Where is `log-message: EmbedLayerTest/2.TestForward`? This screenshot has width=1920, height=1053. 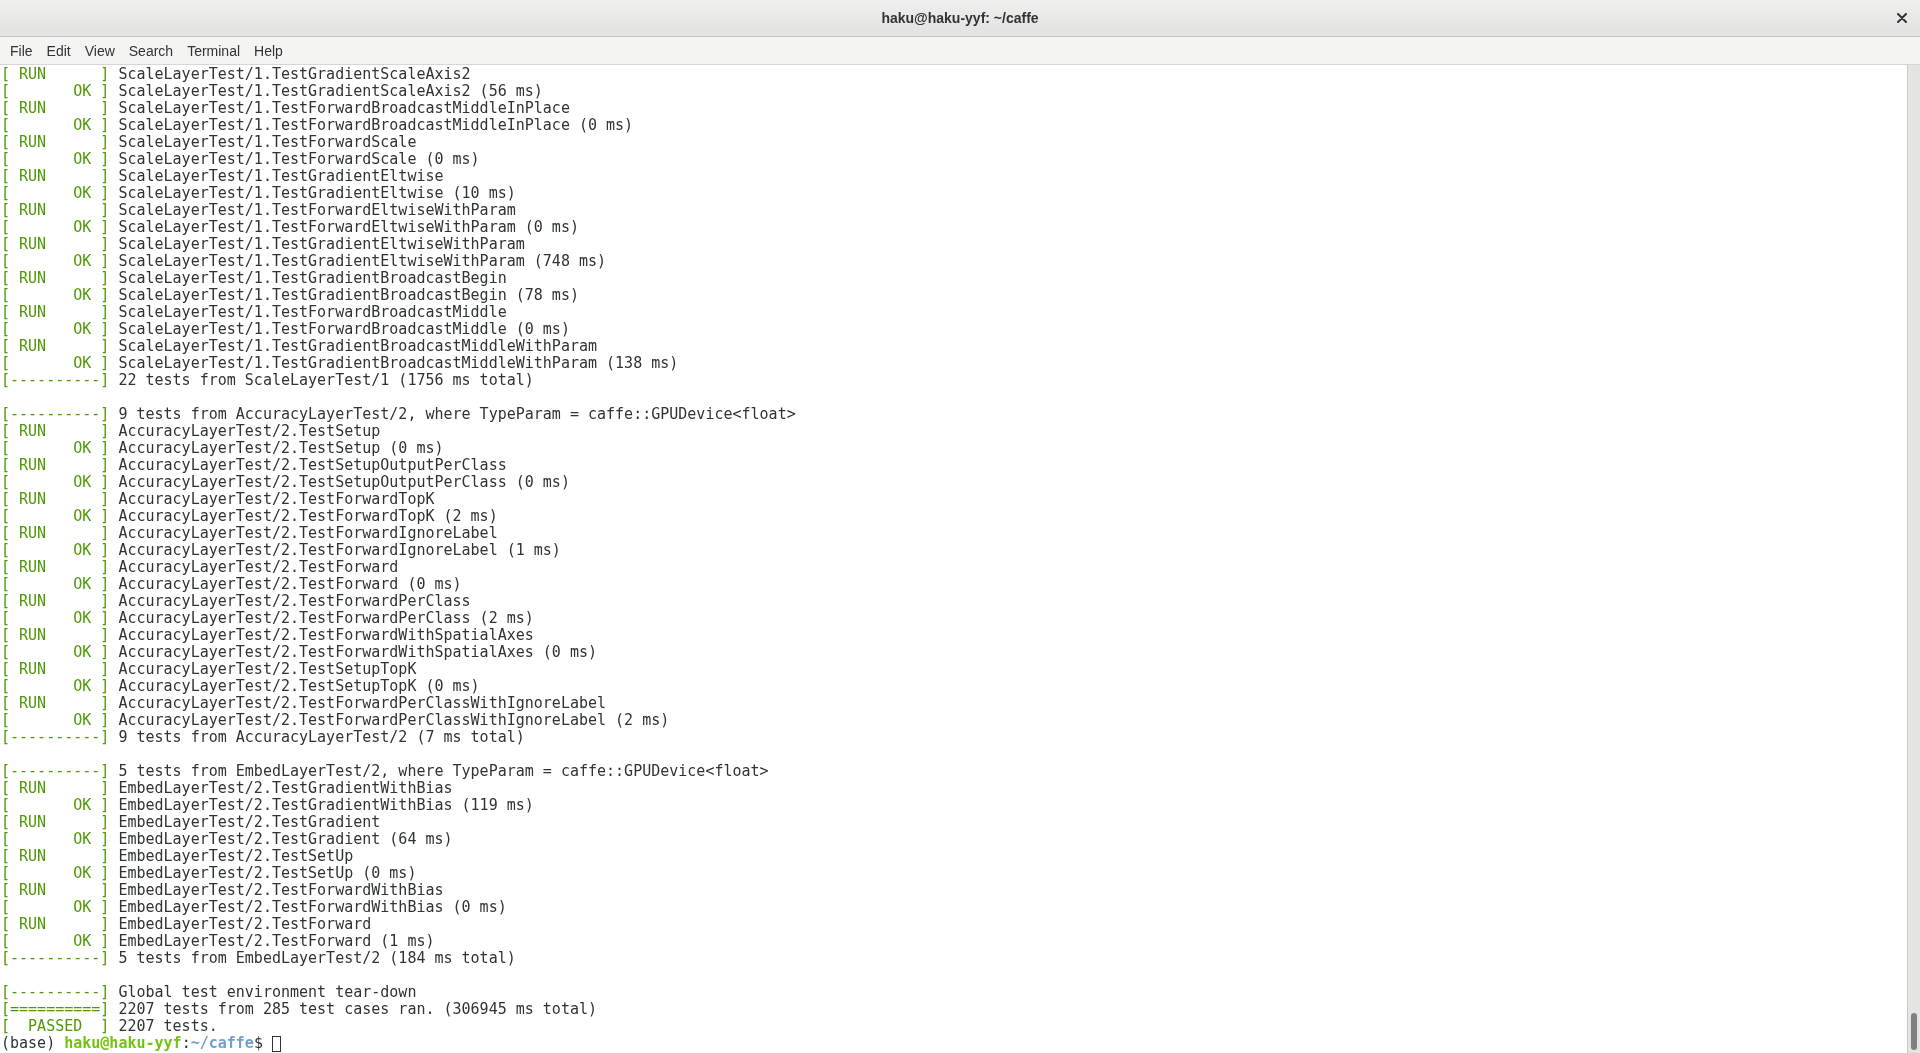
log-message: EmbedLayerTest/2.TestForward is located at coordinates (245, 924).